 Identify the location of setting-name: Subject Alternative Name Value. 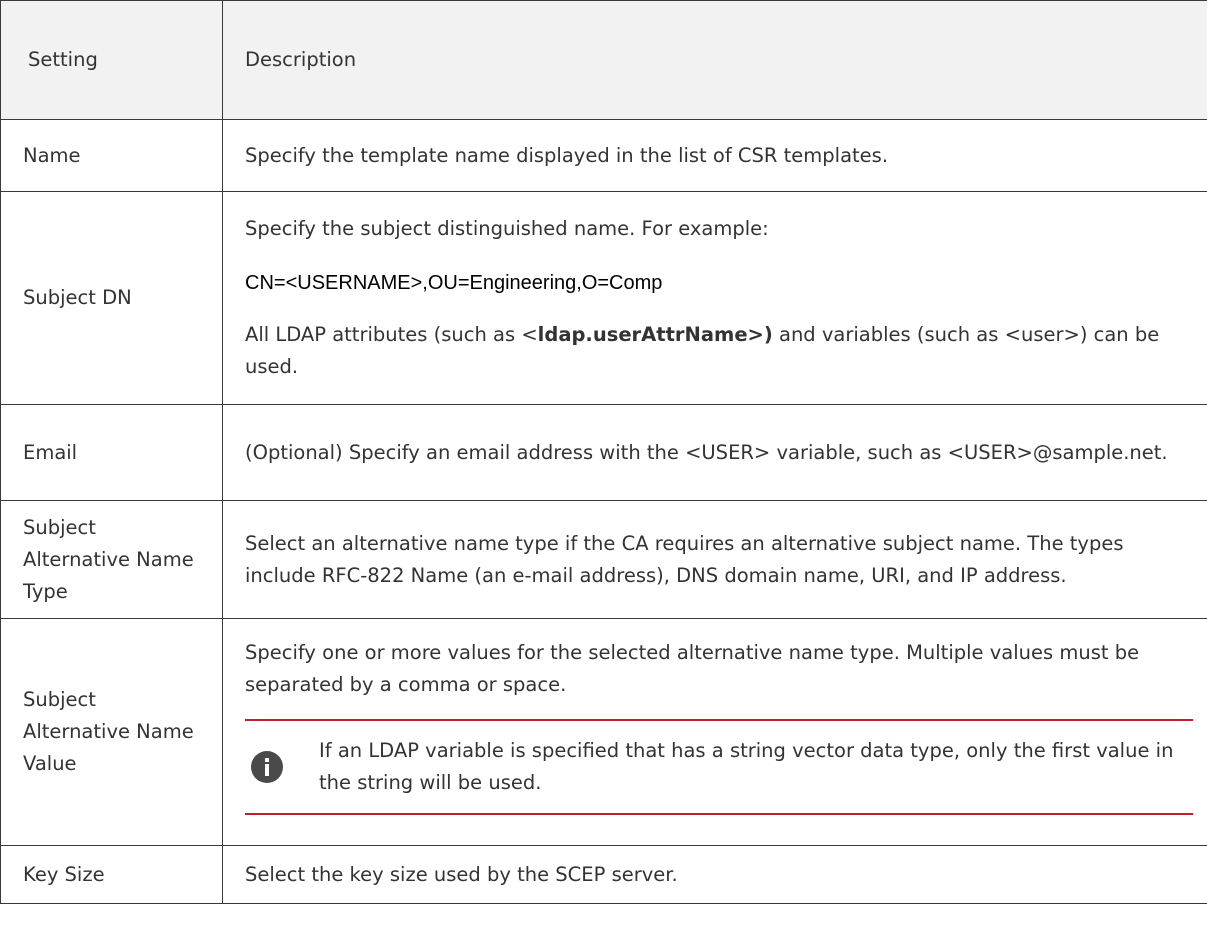
(111, 732).